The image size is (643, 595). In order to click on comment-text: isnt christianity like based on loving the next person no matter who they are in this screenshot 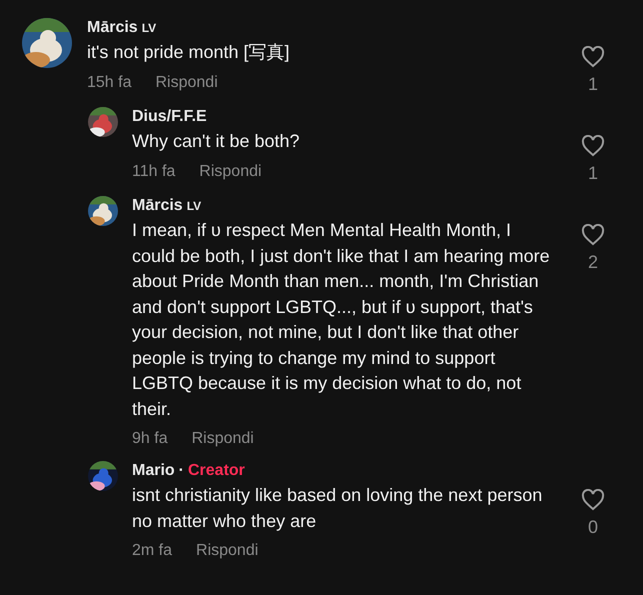, I will do `click(338, 508)`.